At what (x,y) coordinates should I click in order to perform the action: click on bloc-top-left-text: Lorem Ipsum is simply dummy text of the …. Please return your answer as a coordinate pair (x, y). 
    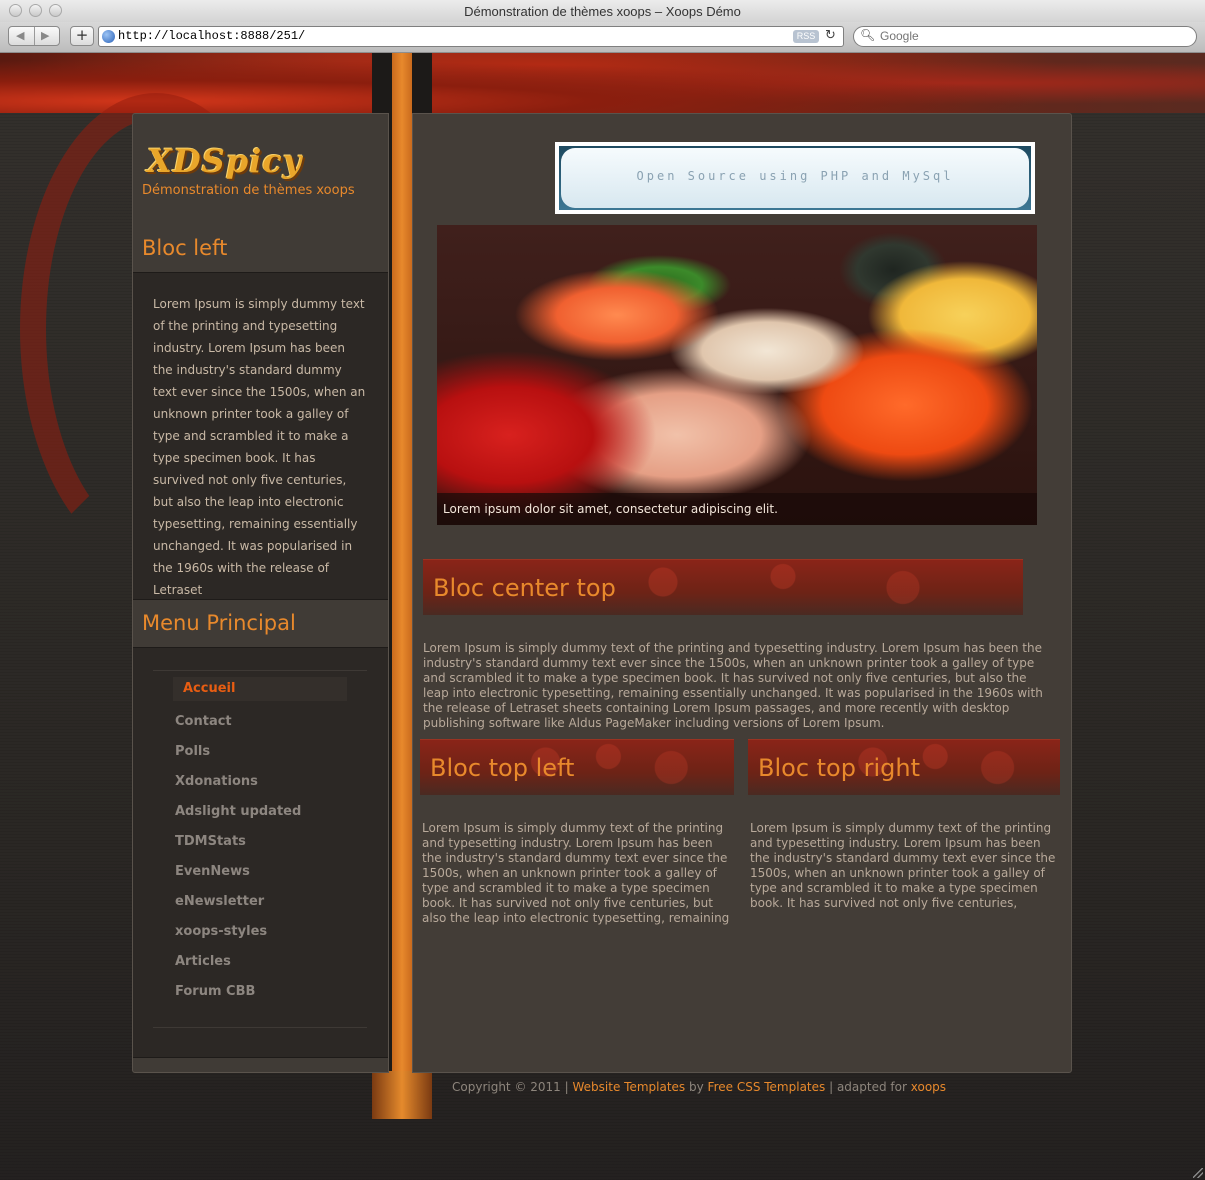
    Looking at the image, I should click on (576, 873).